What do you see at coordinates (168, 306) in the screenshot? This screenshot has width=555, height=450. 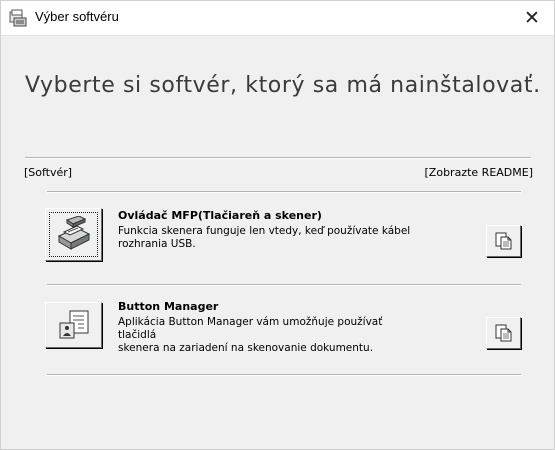 I see `button-manager-title: Button Manager` at bounding box center [168, 306].